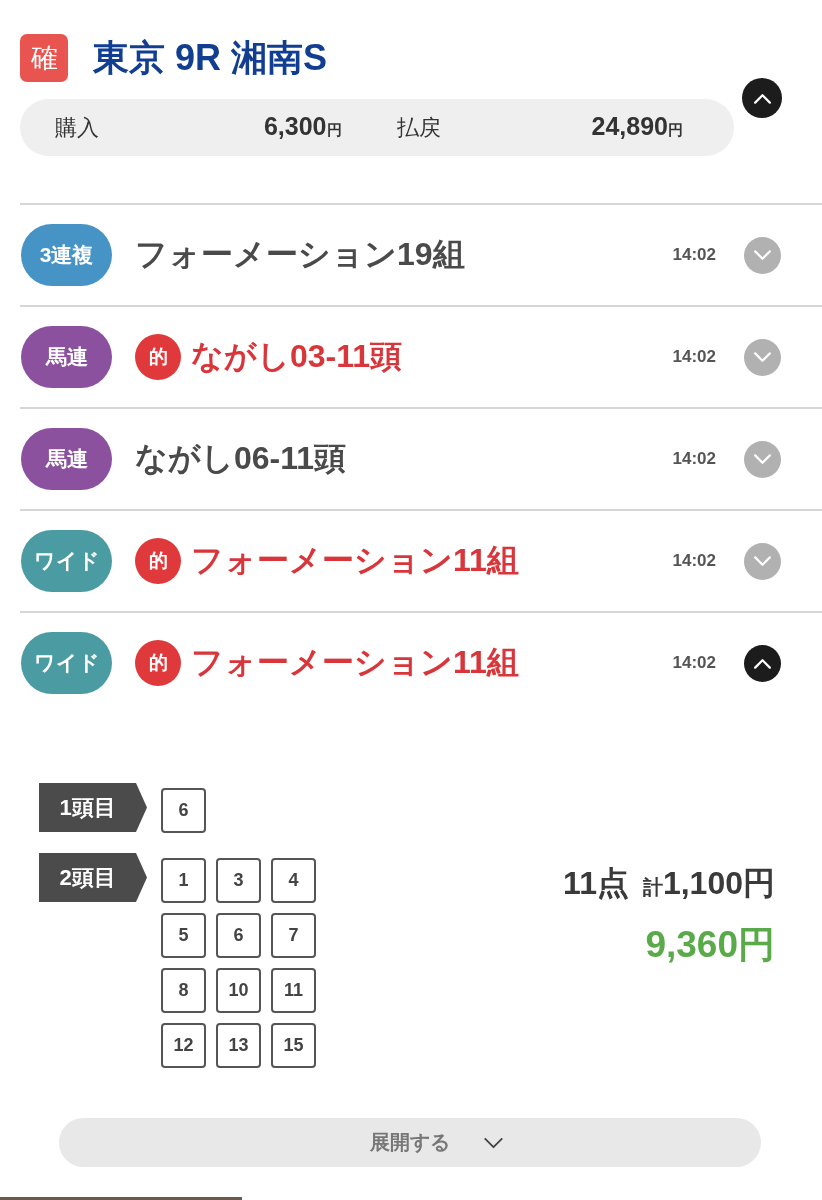  I want to click on horse-number: 1, so click(183, 880).